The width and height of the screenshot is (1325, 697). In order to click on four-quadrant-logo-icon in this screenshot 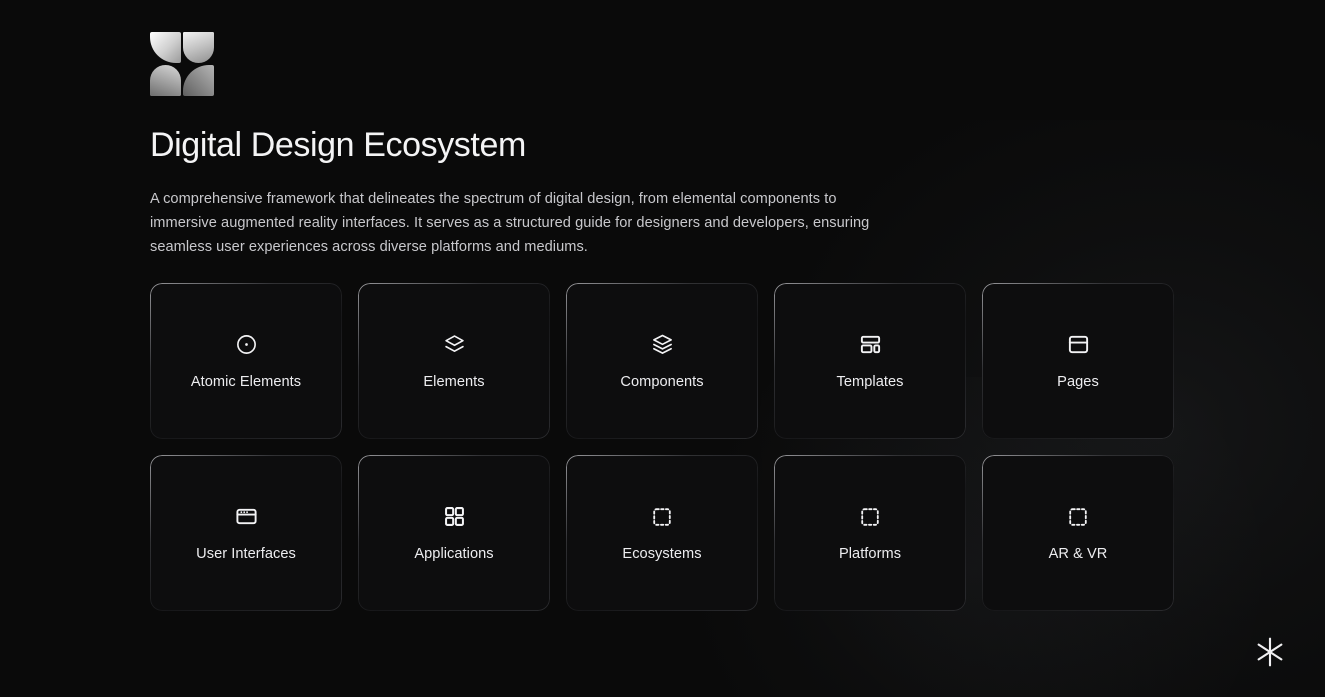, I will do `click(182, 64)`.